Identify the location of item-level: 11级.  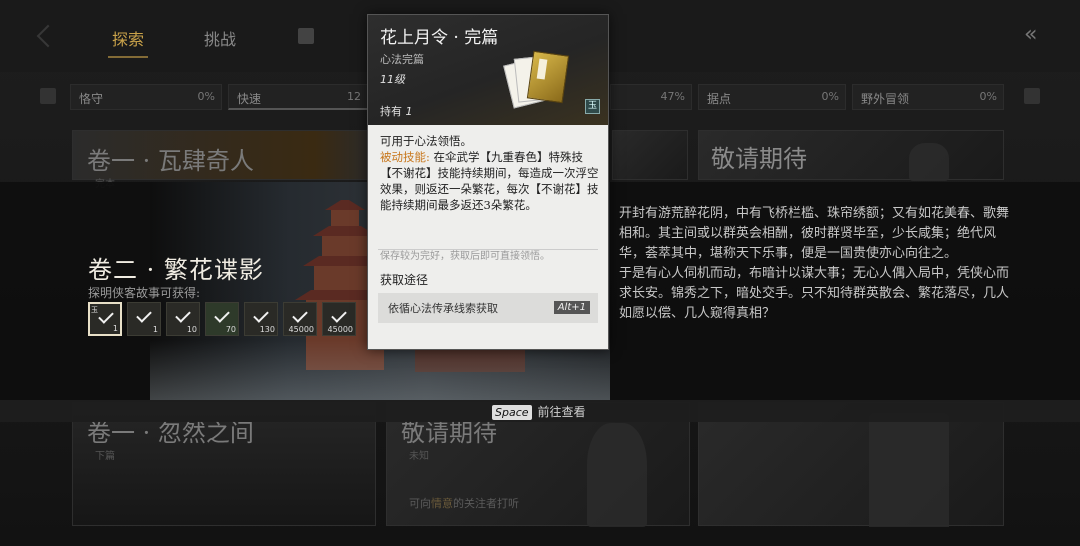
(392, 79).